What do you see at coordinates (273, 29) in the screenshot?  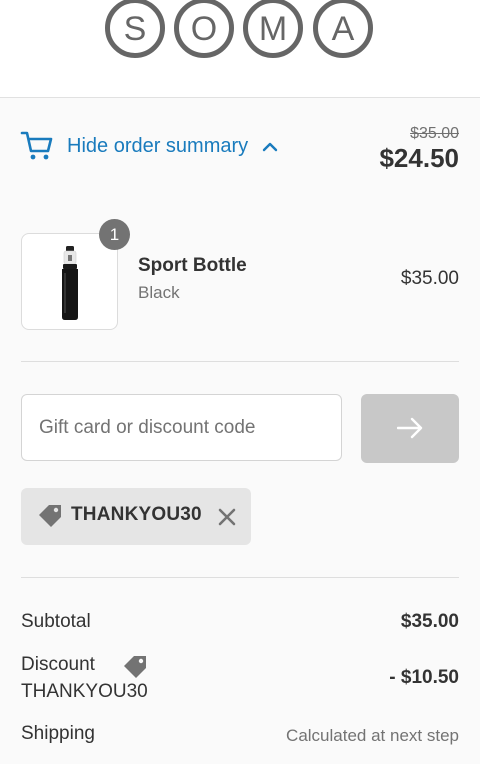 I see `logo-letter-m: M` at bounding box center [273, 29].